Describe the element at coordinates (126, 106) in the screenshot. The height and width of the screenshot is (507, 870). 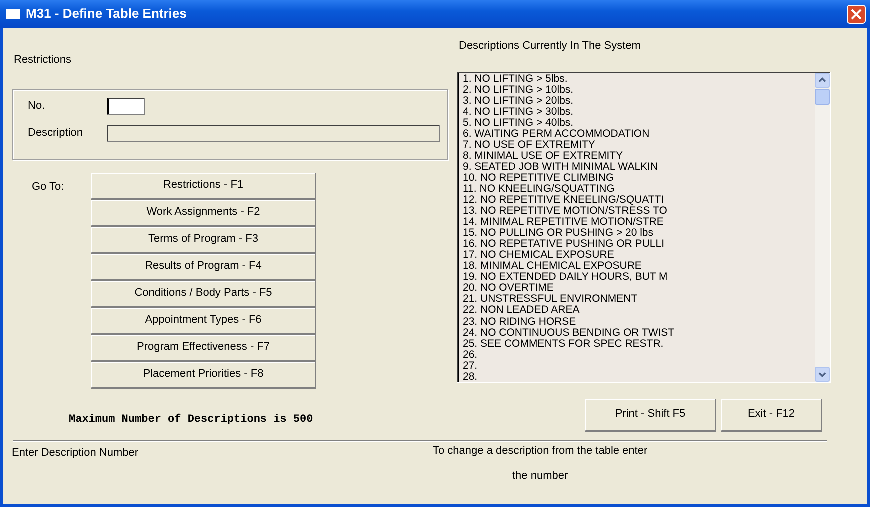
I see `number-field` at that location.